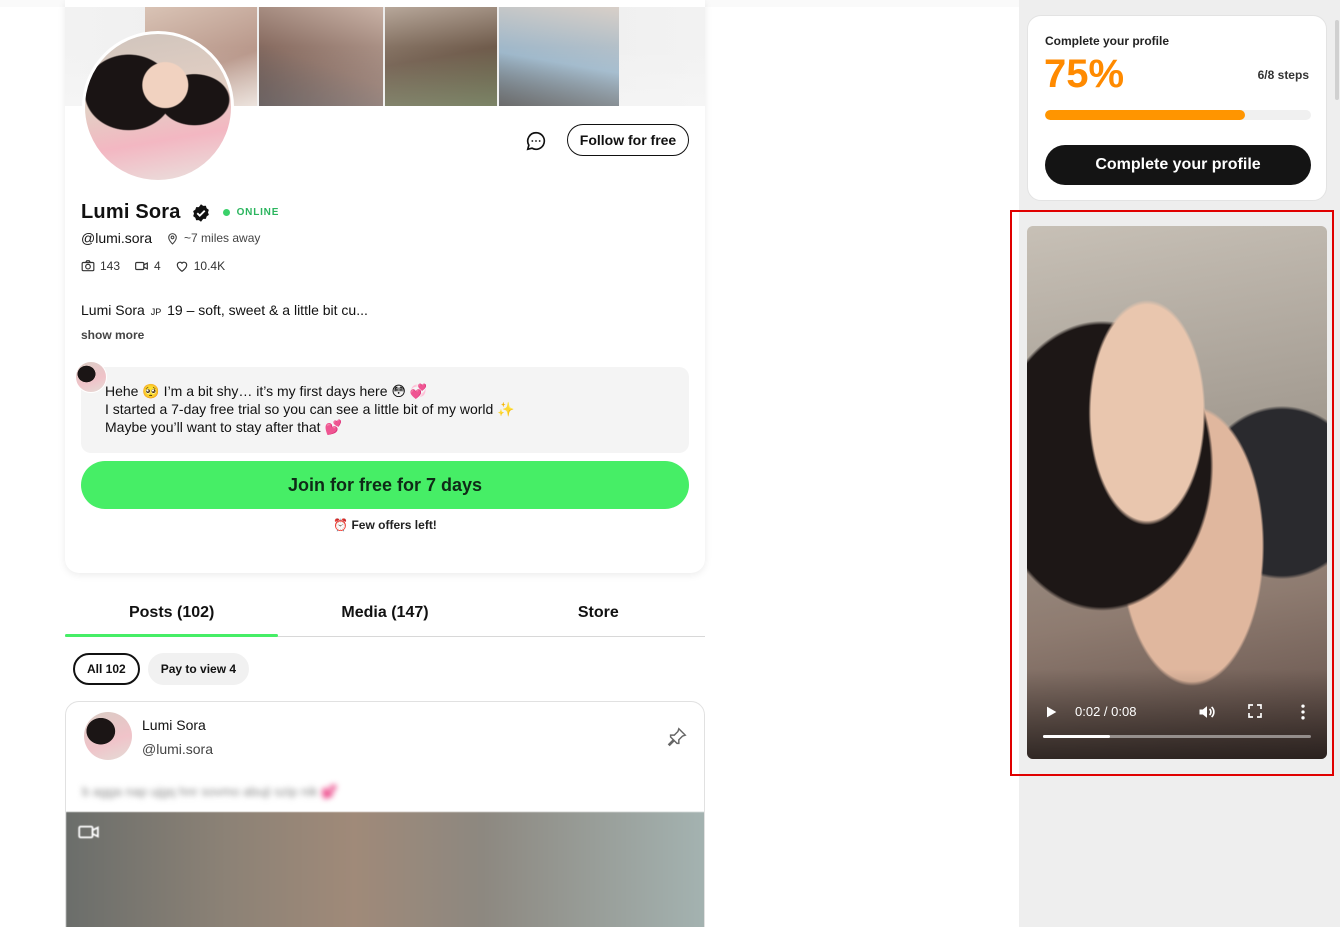 The width and height of the screenshot is (1340, 927). Describe the element at coordinates (174, 725) in the screenshot. I see `post-author-name: Lumi Sora` at that location.